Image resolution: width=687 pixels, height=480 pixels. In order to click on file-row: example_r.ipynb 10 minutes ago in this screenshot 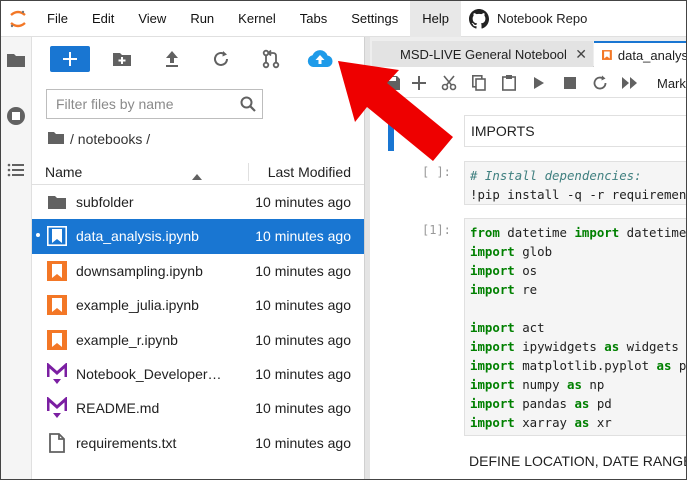, I will do `click(198, 340)`.